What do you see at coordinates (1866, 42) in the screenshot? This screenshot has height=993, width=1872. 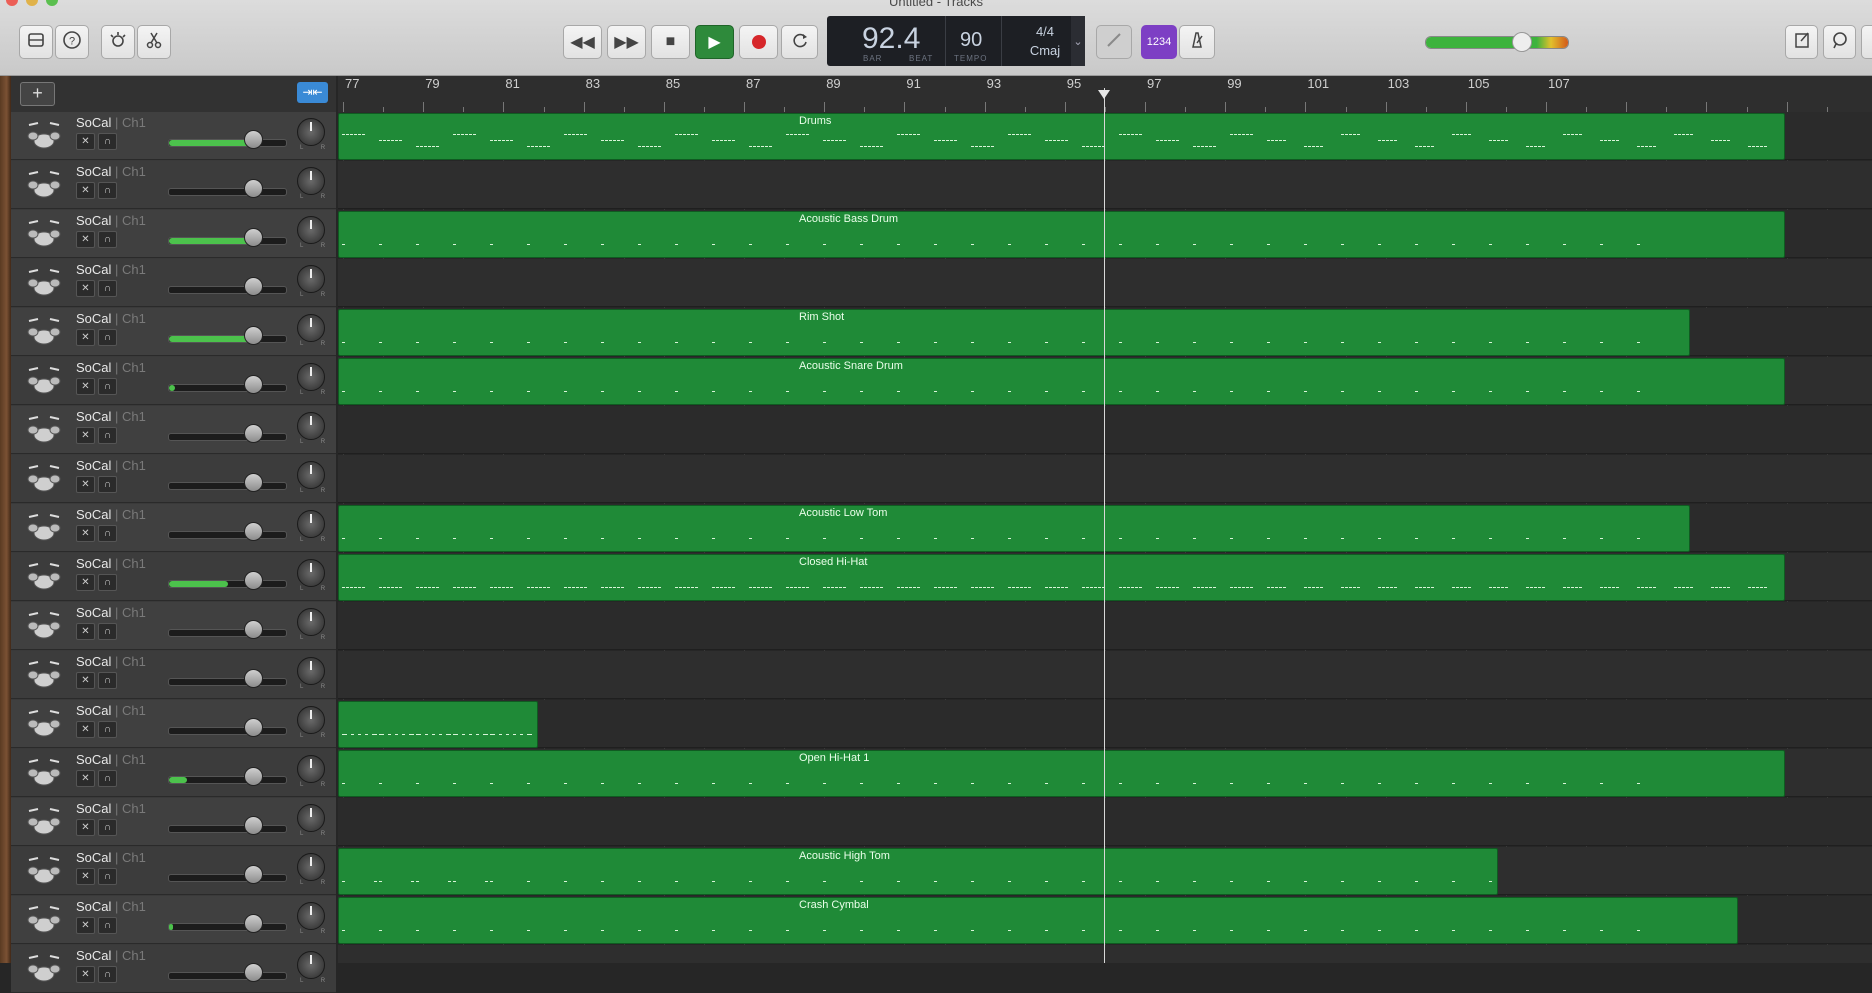 I see `browsers-button` at bounding box center [1866, 42].